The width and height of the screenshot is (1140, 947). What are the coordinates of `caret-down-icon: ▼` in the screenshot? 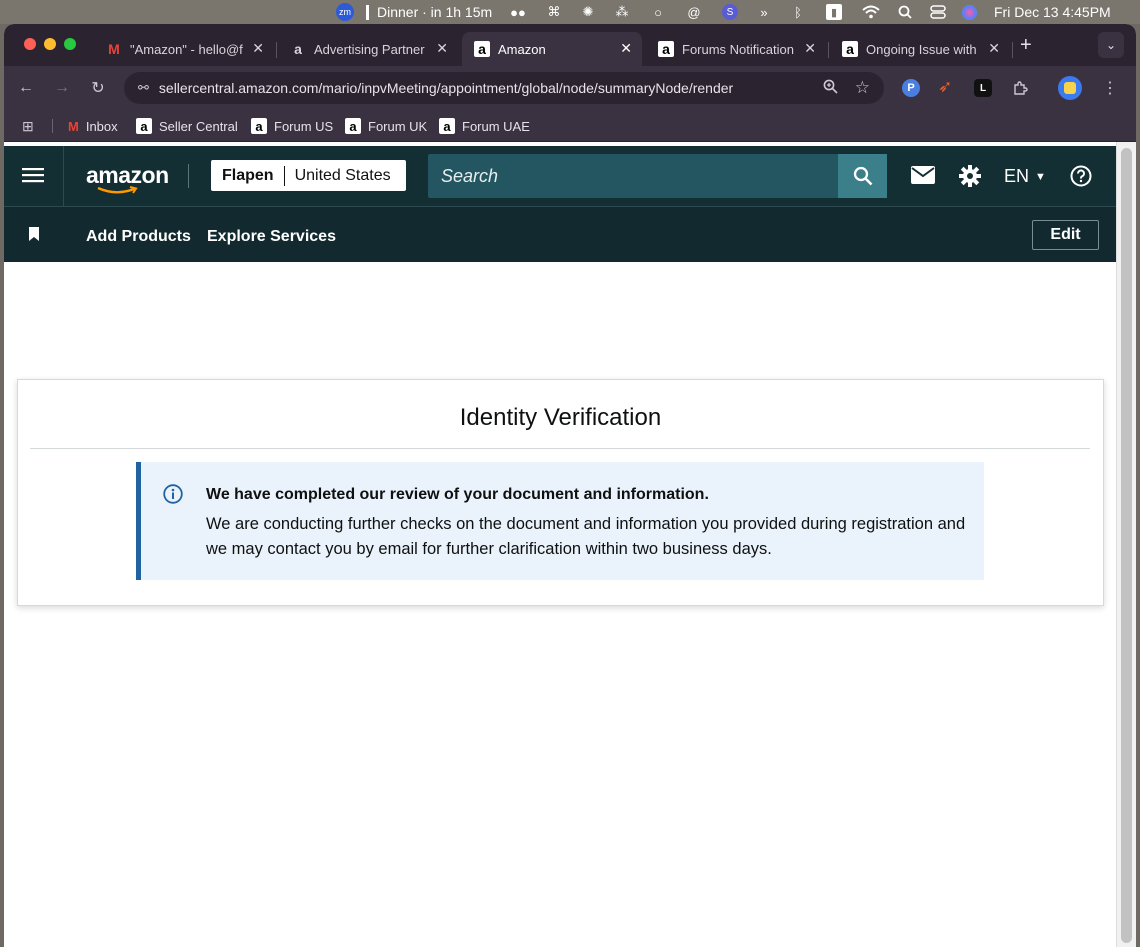 It's located at (1040, 176).